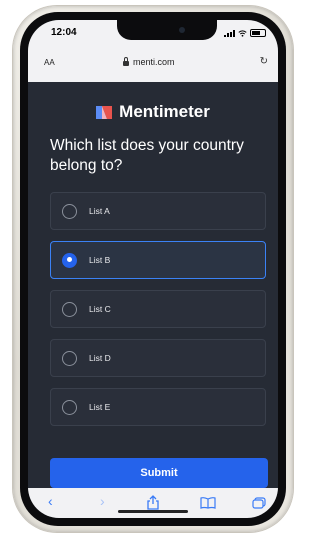 The width and height of the screenshot is (320, 536). Describe the element at coordinates (154, 62) in the screenshot. I see `url-text: menti.com` at that location.